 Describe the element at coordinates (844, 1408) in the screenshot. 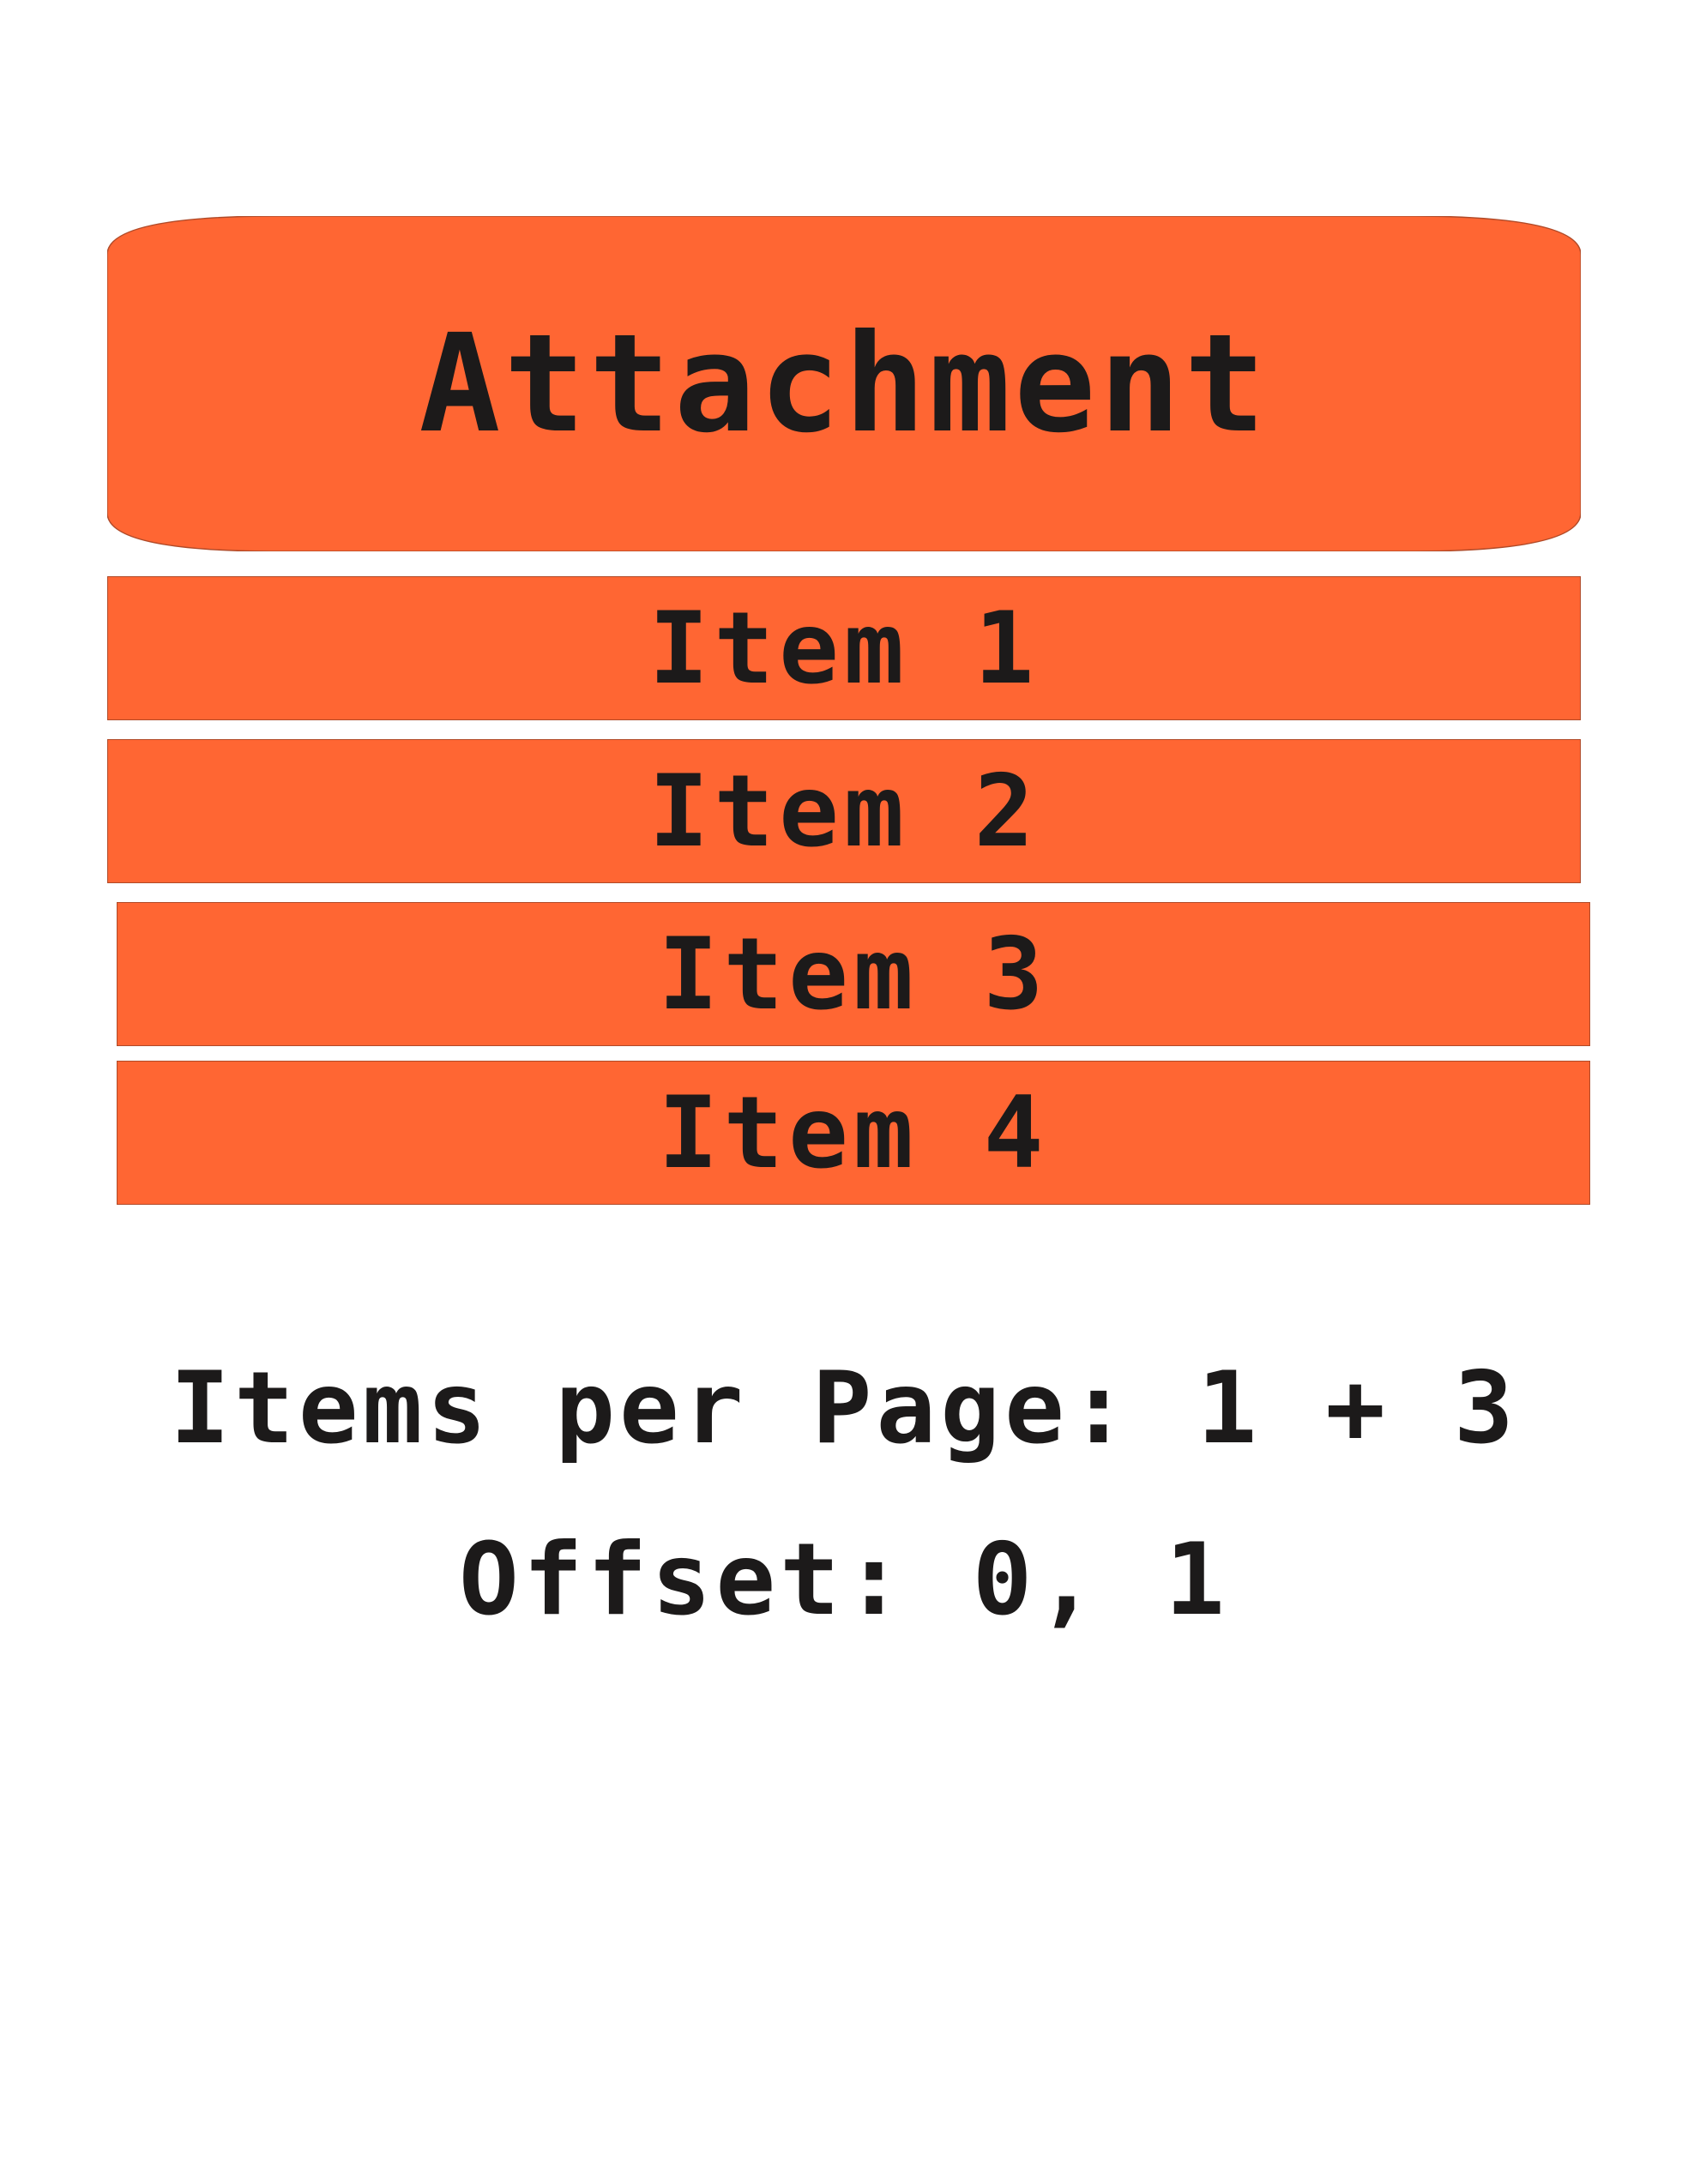

I see `items-per-page-caption: Items per Page: 1 + 3` at that location.